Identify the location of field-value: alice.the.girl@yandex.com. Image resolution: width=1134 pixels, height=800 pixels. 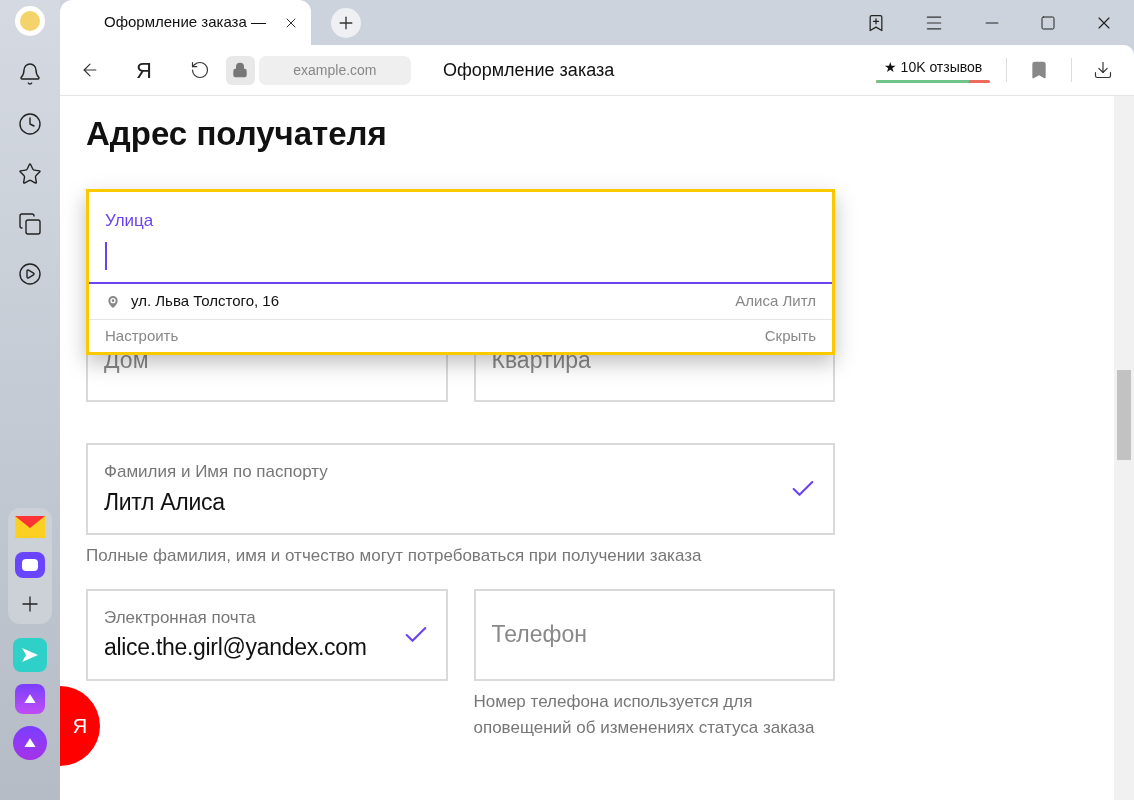
(236, 647).